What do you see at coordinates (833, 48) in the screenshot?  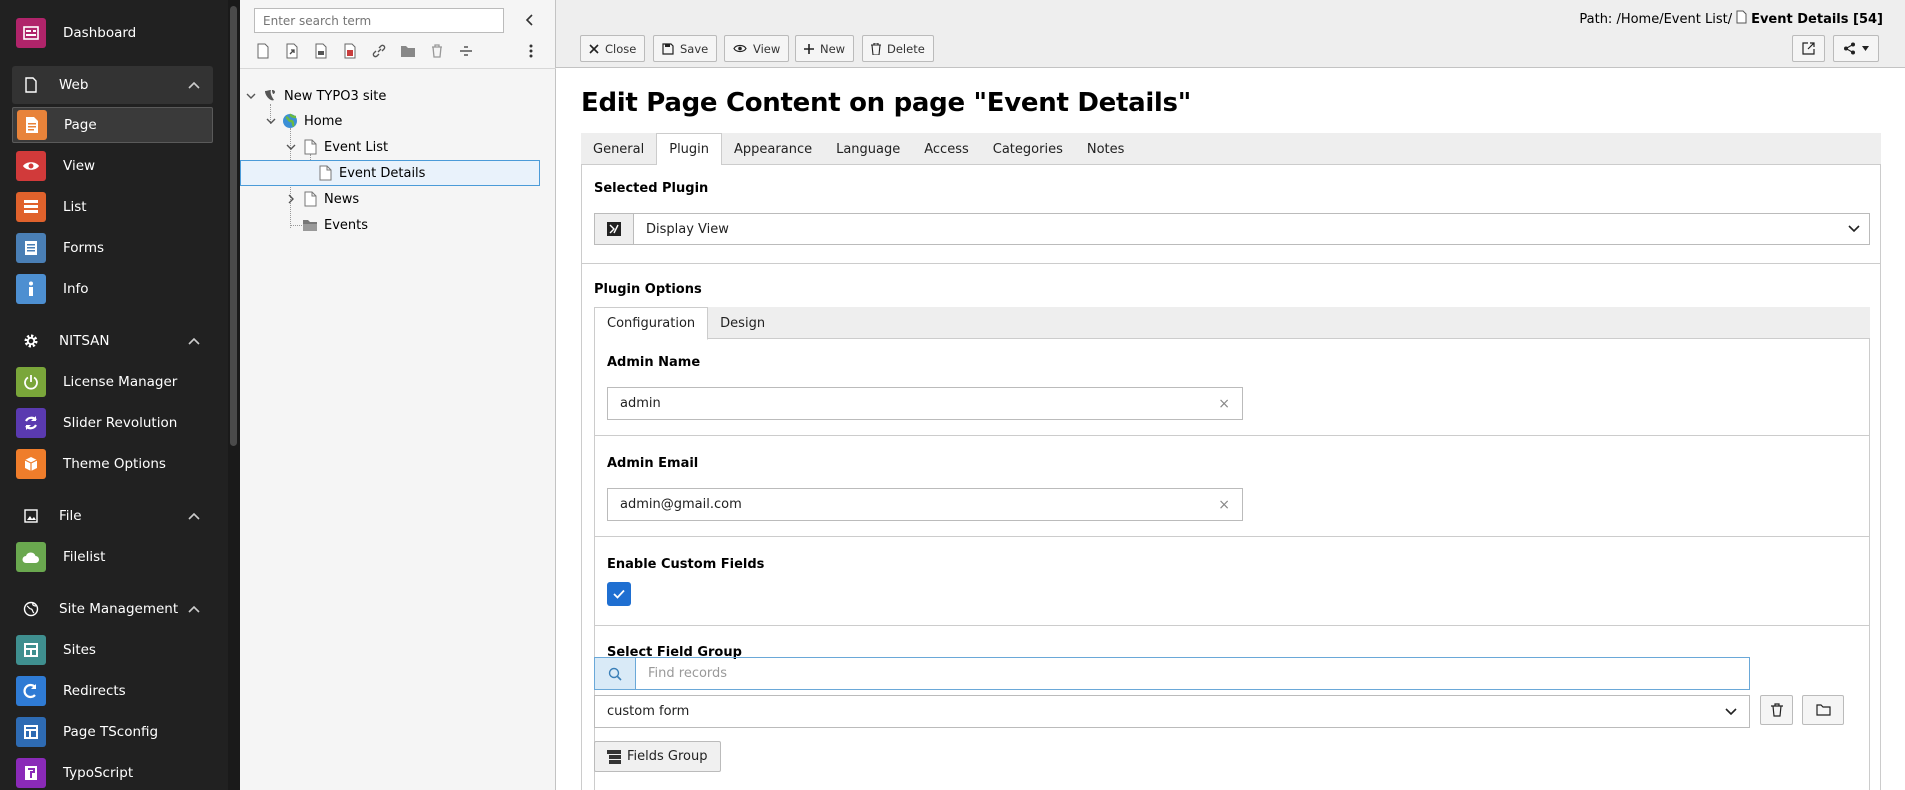 I see `new-button-label: New` at bounding box center [833, 48].